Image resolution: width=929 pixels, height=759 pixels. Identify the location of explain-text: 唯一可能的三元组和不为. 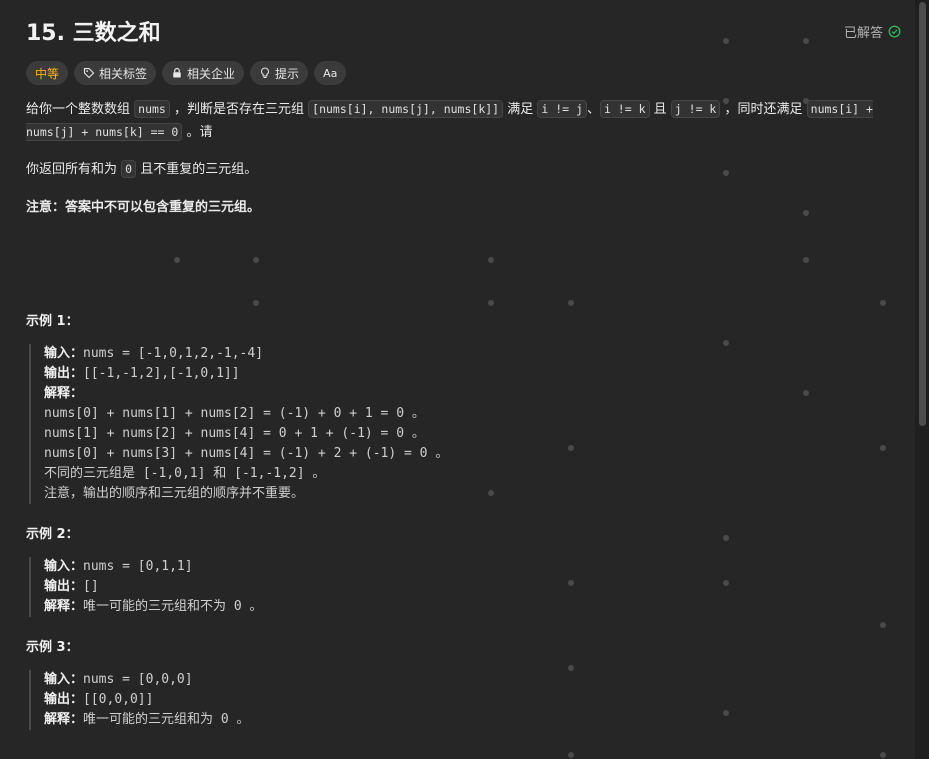
(155, 606).